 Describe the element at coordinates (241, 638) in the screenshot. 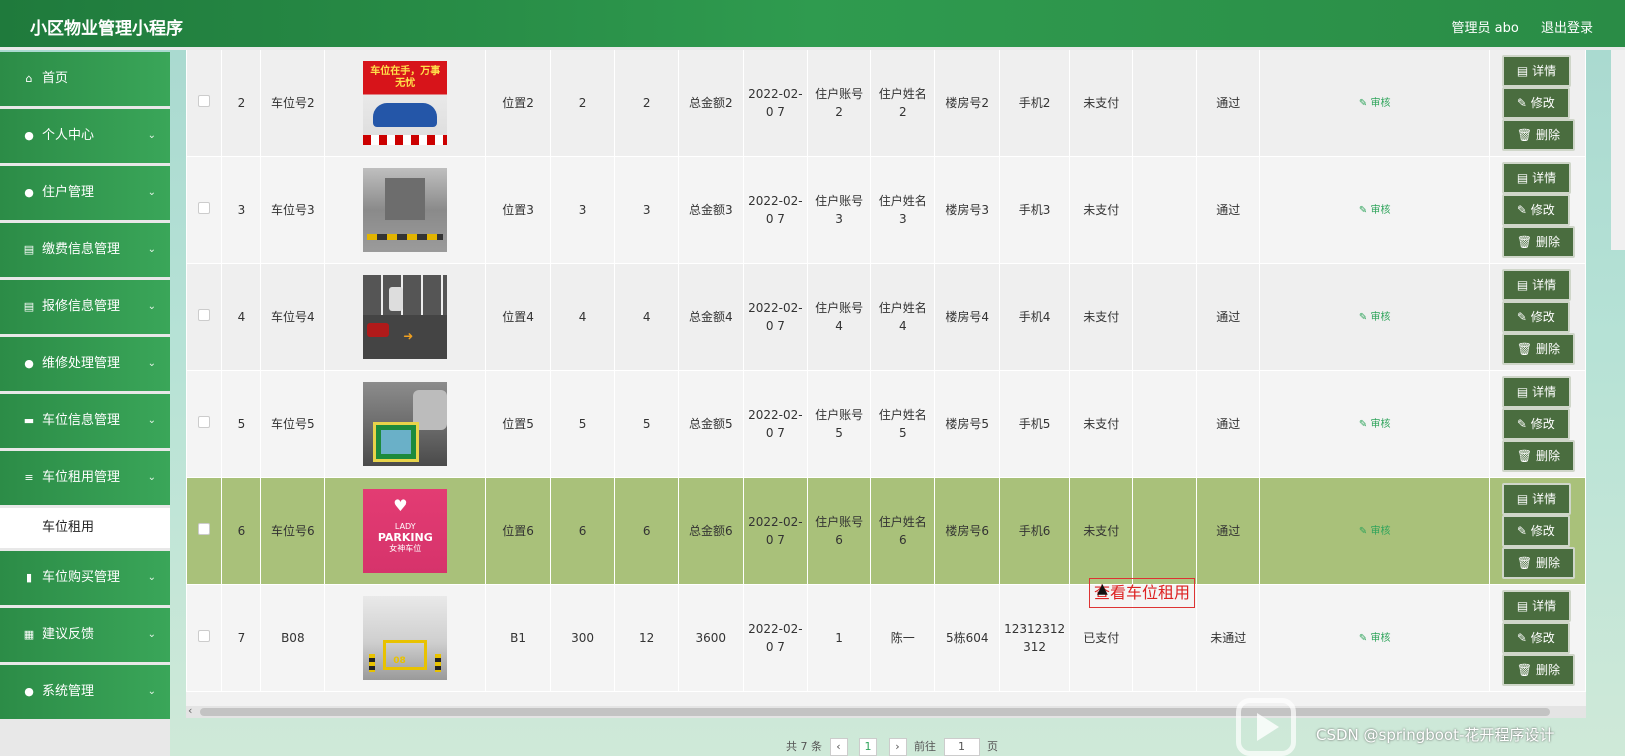

I see `row-index: 7` at that location.